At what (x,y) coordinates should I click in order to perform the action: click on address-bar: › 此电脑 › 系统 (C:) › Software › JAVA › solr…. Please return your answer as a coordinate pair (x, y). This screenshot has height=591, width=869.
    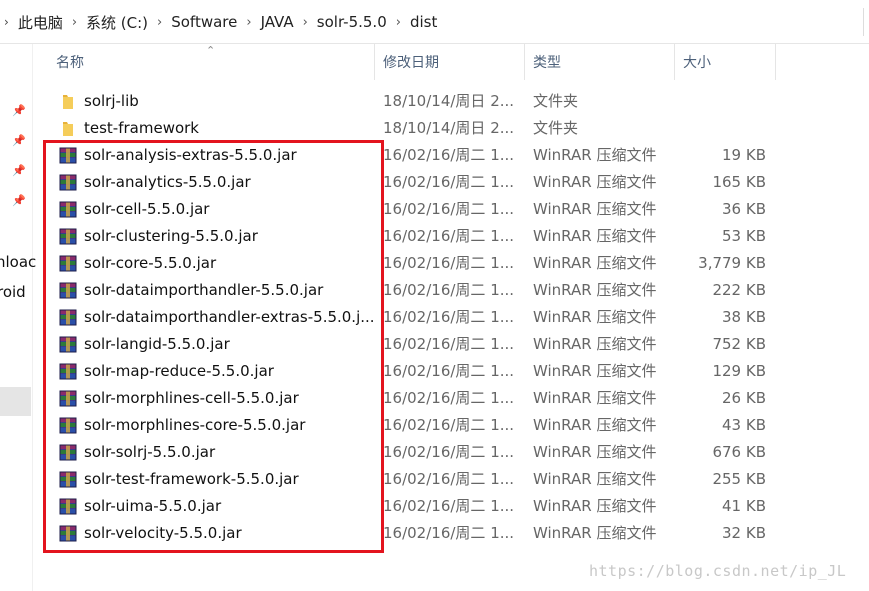
    Looking at the image, I should click on (434, 22).